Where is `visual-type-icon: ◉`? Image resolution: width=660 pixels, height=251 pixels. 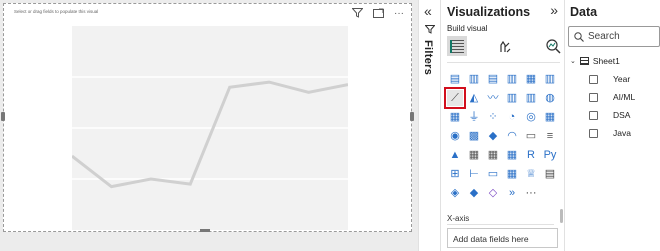 visual-type-icon: ◉ is located at coordinates (455, 136).